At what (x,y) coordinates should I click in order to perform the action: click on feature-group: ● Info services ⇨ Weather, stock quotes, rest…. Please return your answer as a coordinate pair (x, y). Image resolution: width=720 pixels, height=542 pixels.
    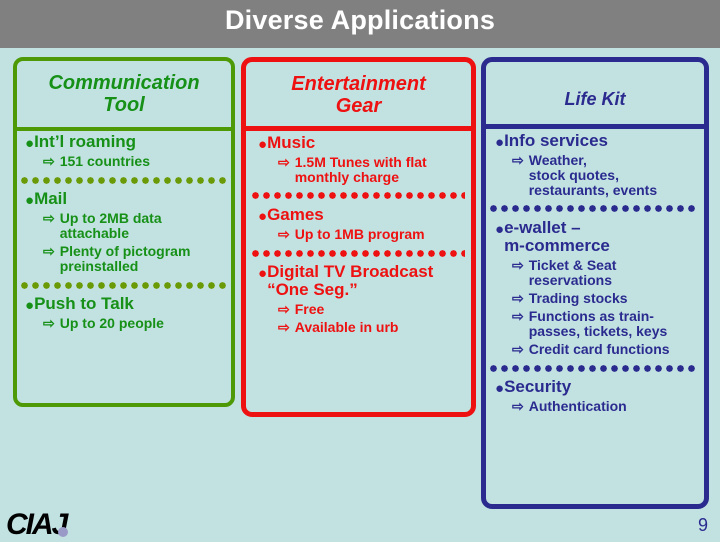
    Looking at the image, I should click on (594, 165).